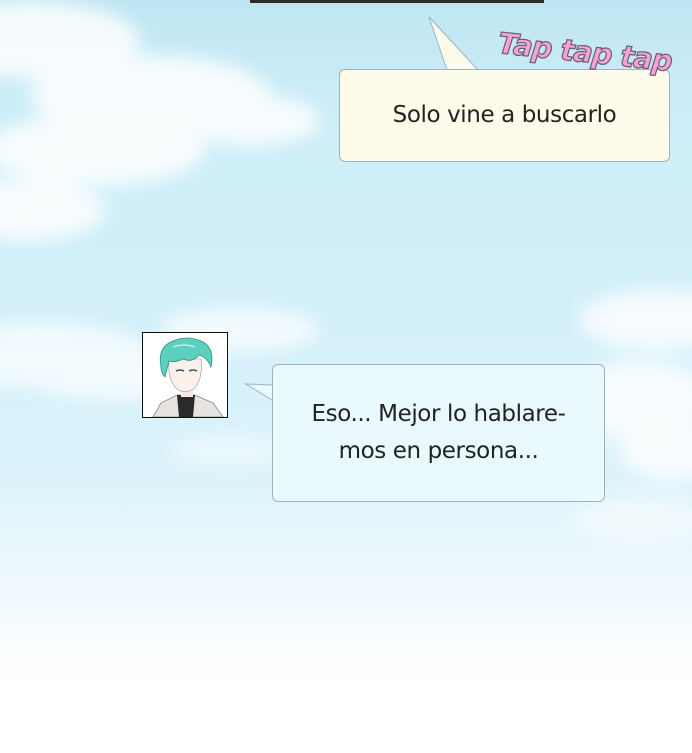 Image resolution: width=692 pixels, height=753 pixels. I want to click on message-text: Solo vine a buscarlo, so click(504, 115).